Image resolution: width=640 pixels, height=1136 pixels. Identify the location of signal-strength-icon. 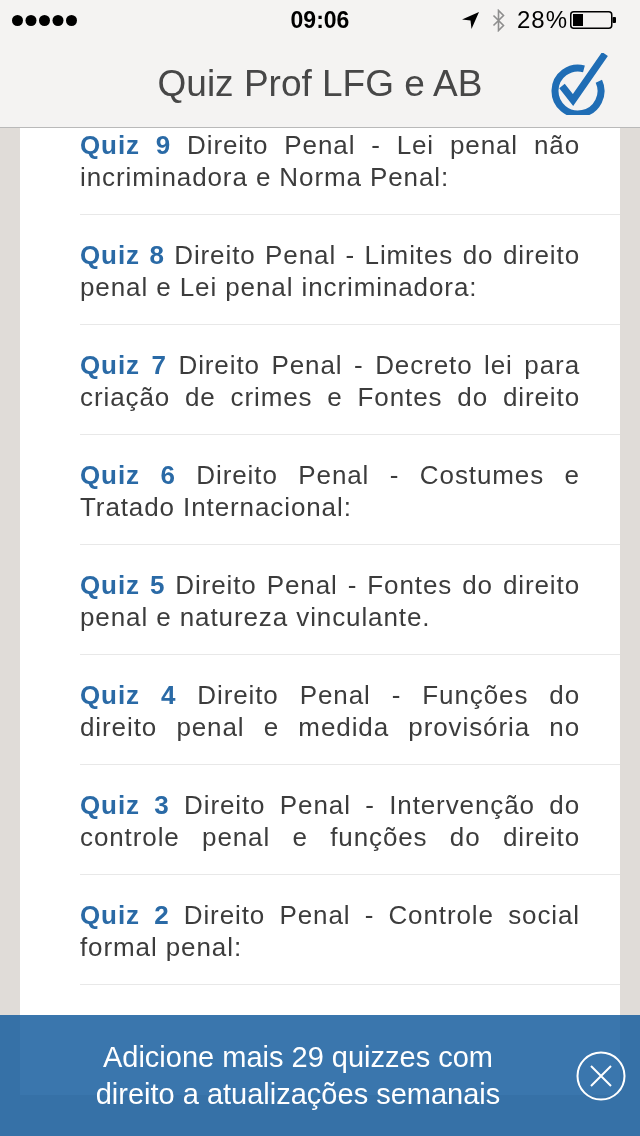
(44, 20).